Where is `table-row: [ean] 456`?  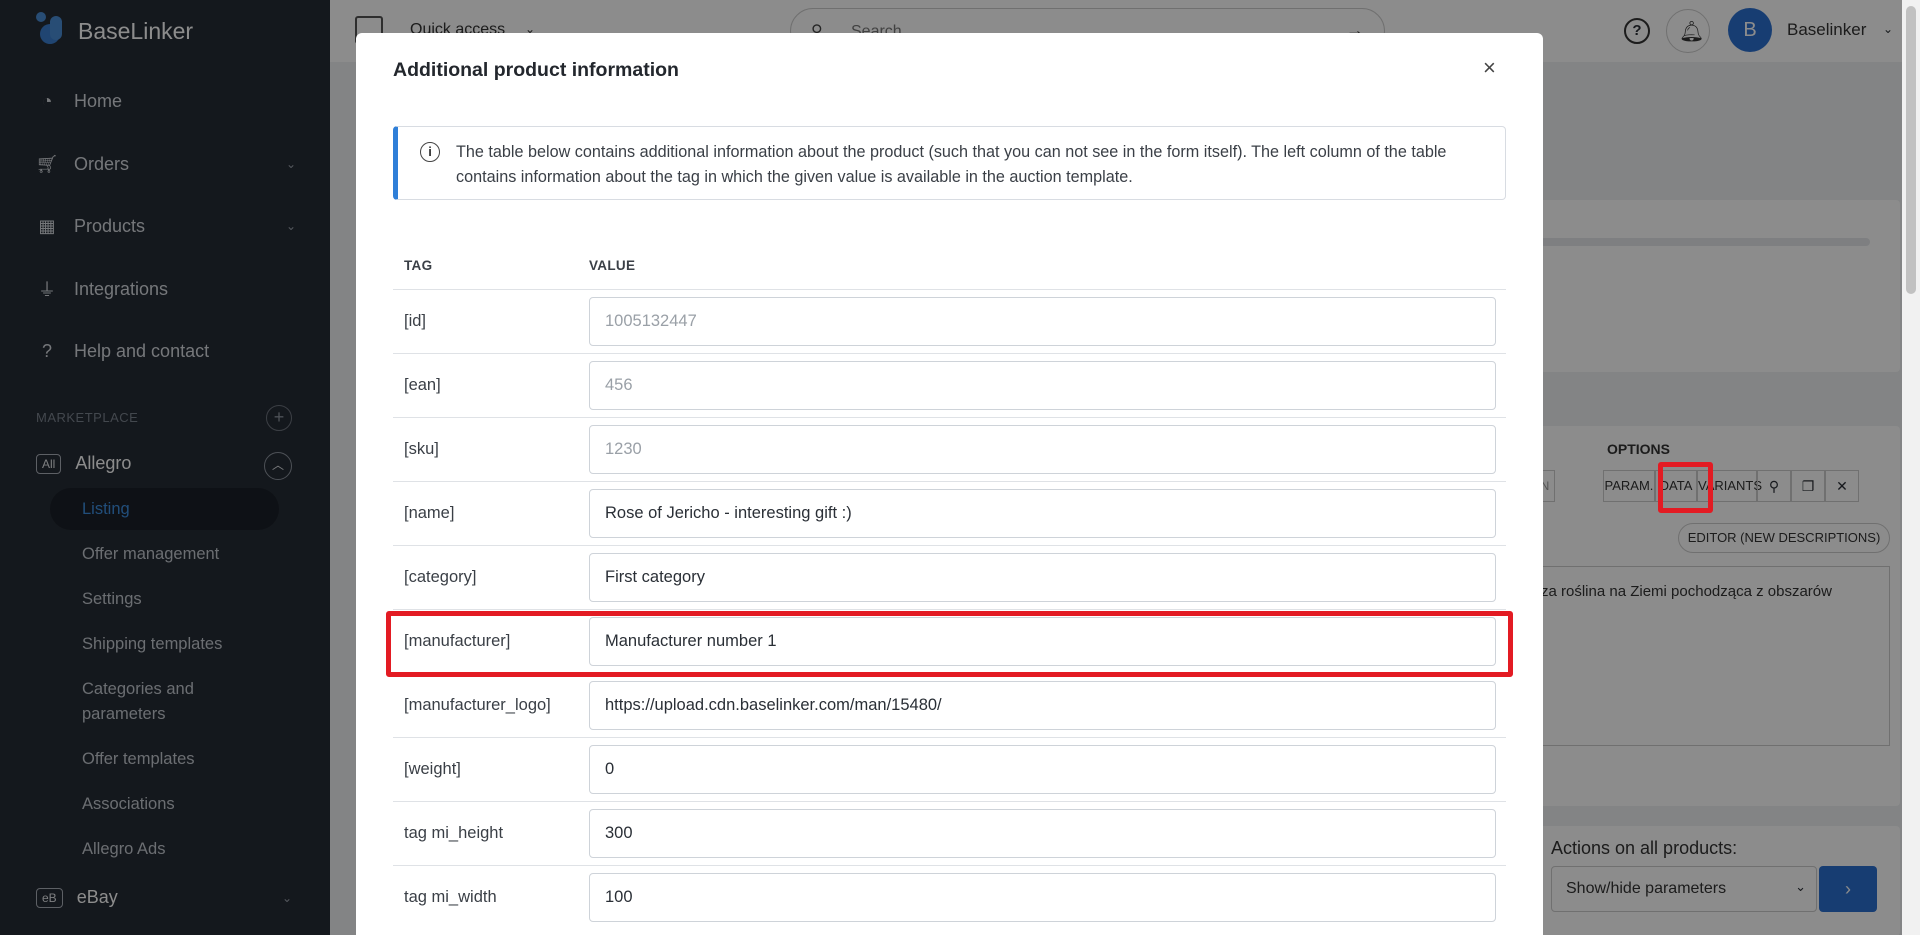 table-row: [ean] 456 is located at coordinates (949, 385).